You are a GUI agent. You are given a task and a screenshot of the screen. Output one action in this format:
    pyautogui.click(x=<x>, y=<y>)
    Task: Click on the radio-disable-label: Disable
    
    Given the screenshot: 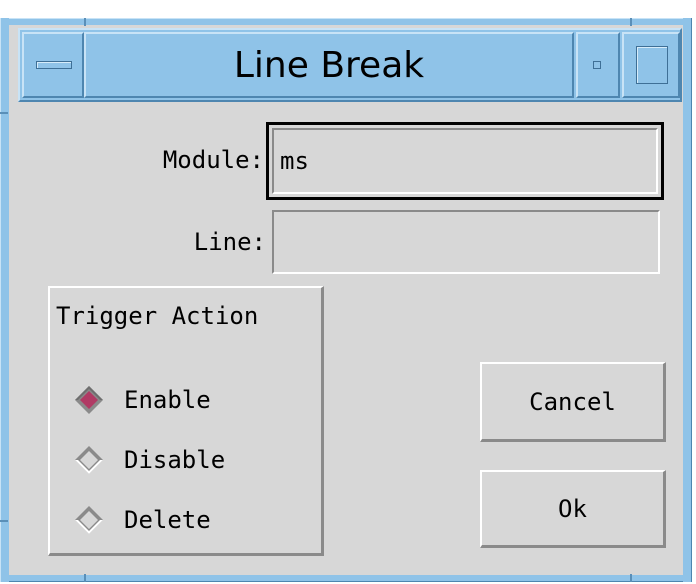 What is the action you would take?
    pyautogui.click(x=175, y=460)
    